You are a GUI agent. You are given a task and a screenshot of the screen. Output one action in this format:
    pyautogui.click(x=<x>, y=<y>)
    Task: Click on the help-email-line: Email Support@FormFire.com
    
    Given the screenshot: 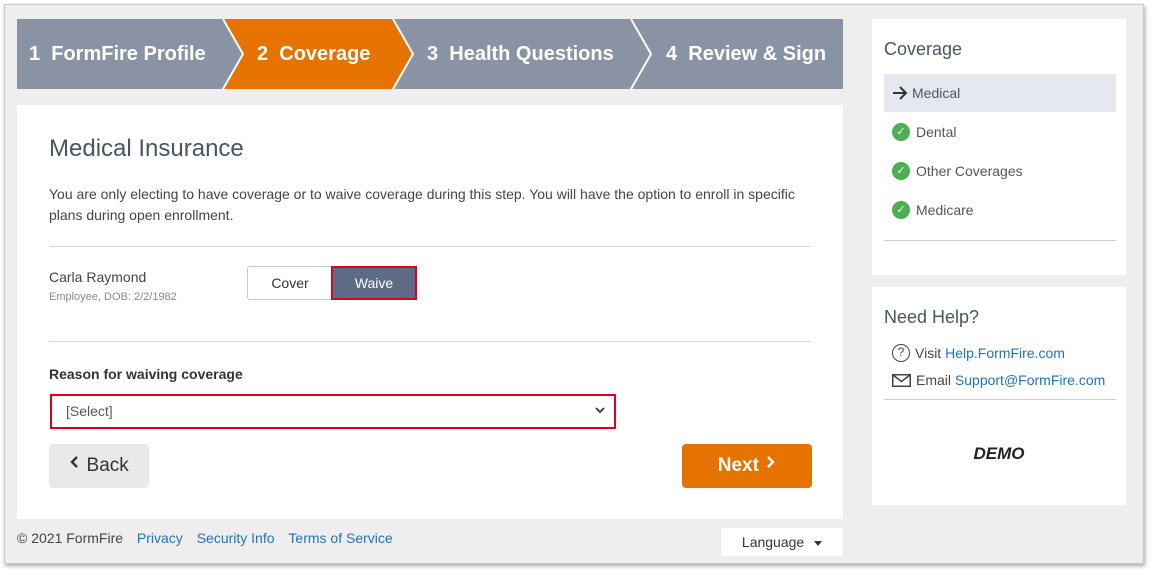 What is the action you would take?
    pyautogui.click(x=998, y=380)
    